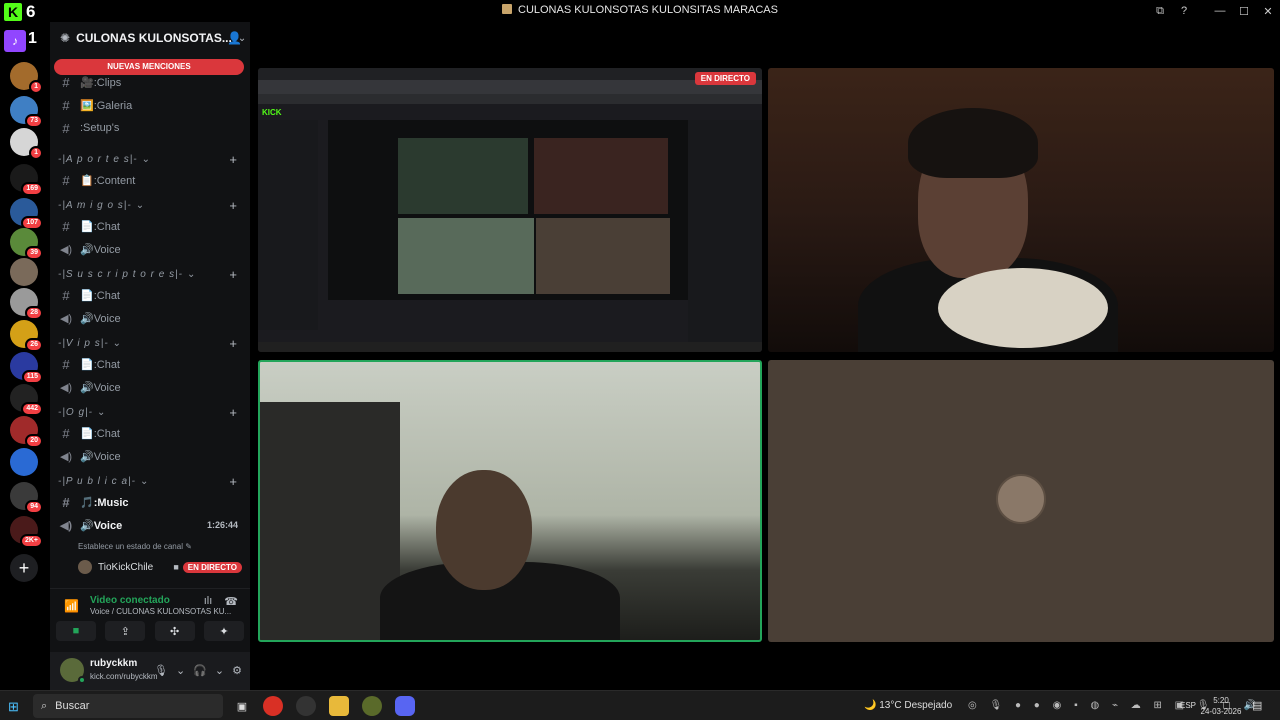 The image size is (1280, 720). I want to click on server-icon: 39, so click(26, 244).